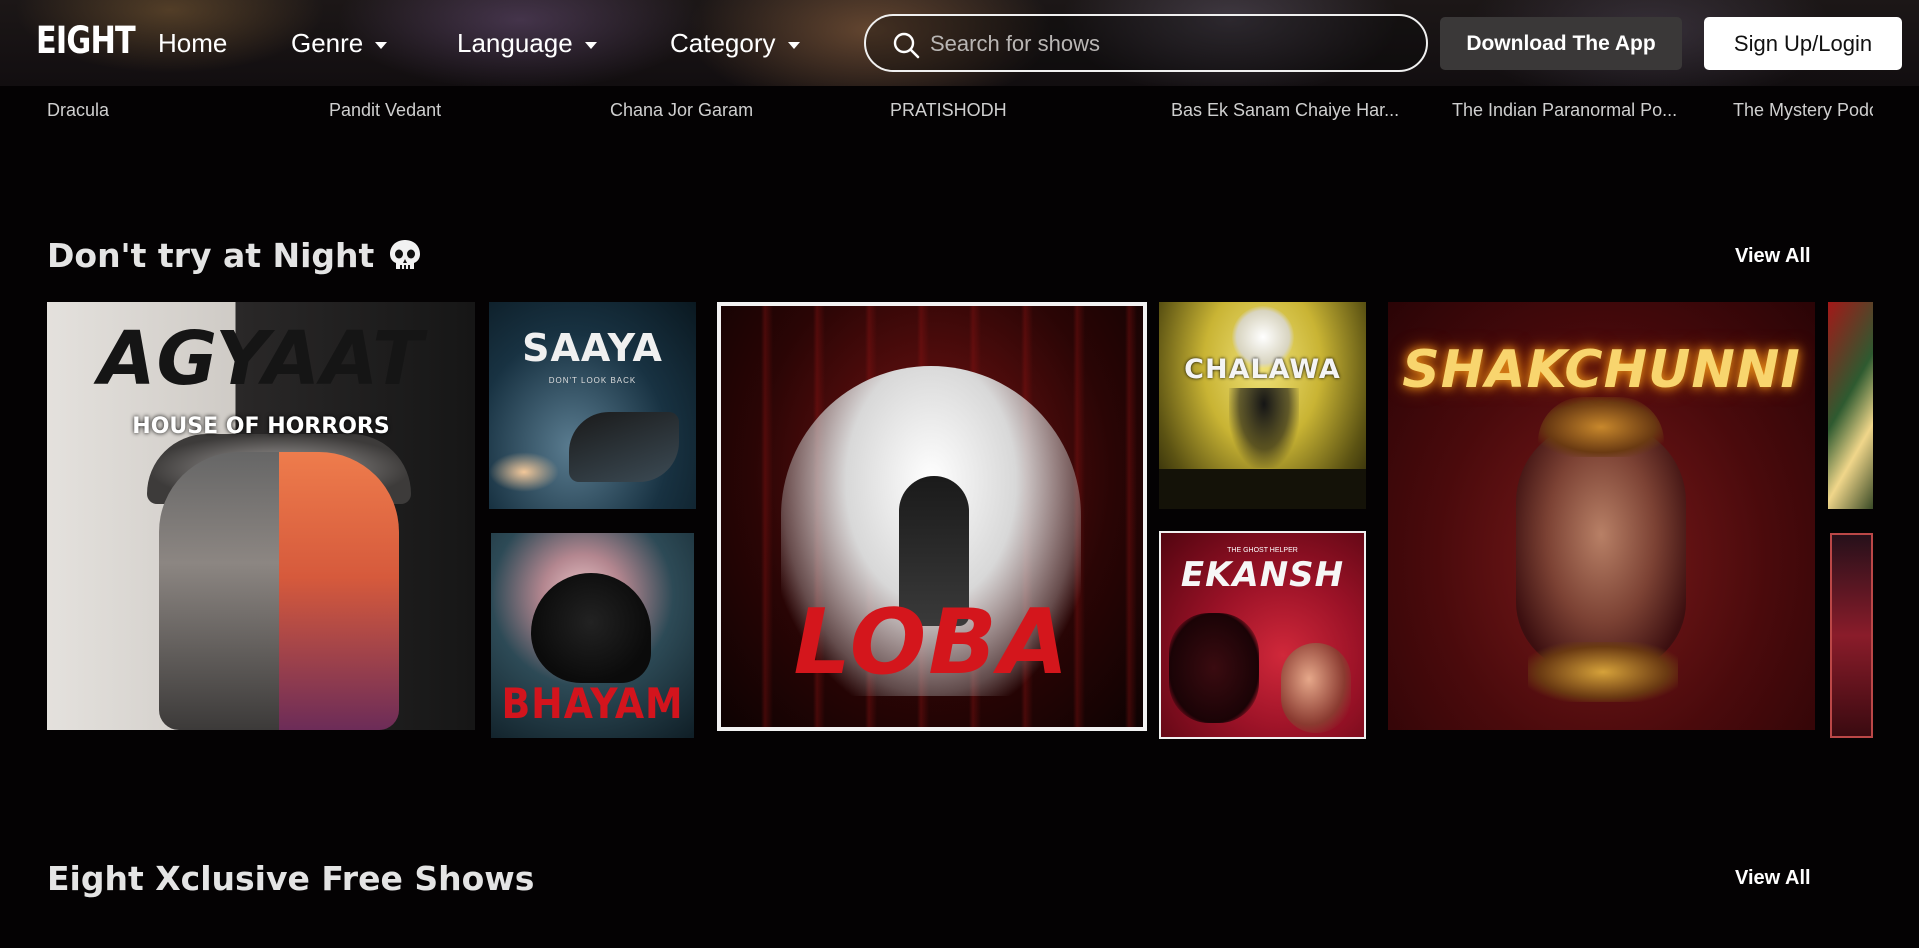 This screenshot has width=1919, height=948. I want to click on artwork-necklace, so click(1603, 672).